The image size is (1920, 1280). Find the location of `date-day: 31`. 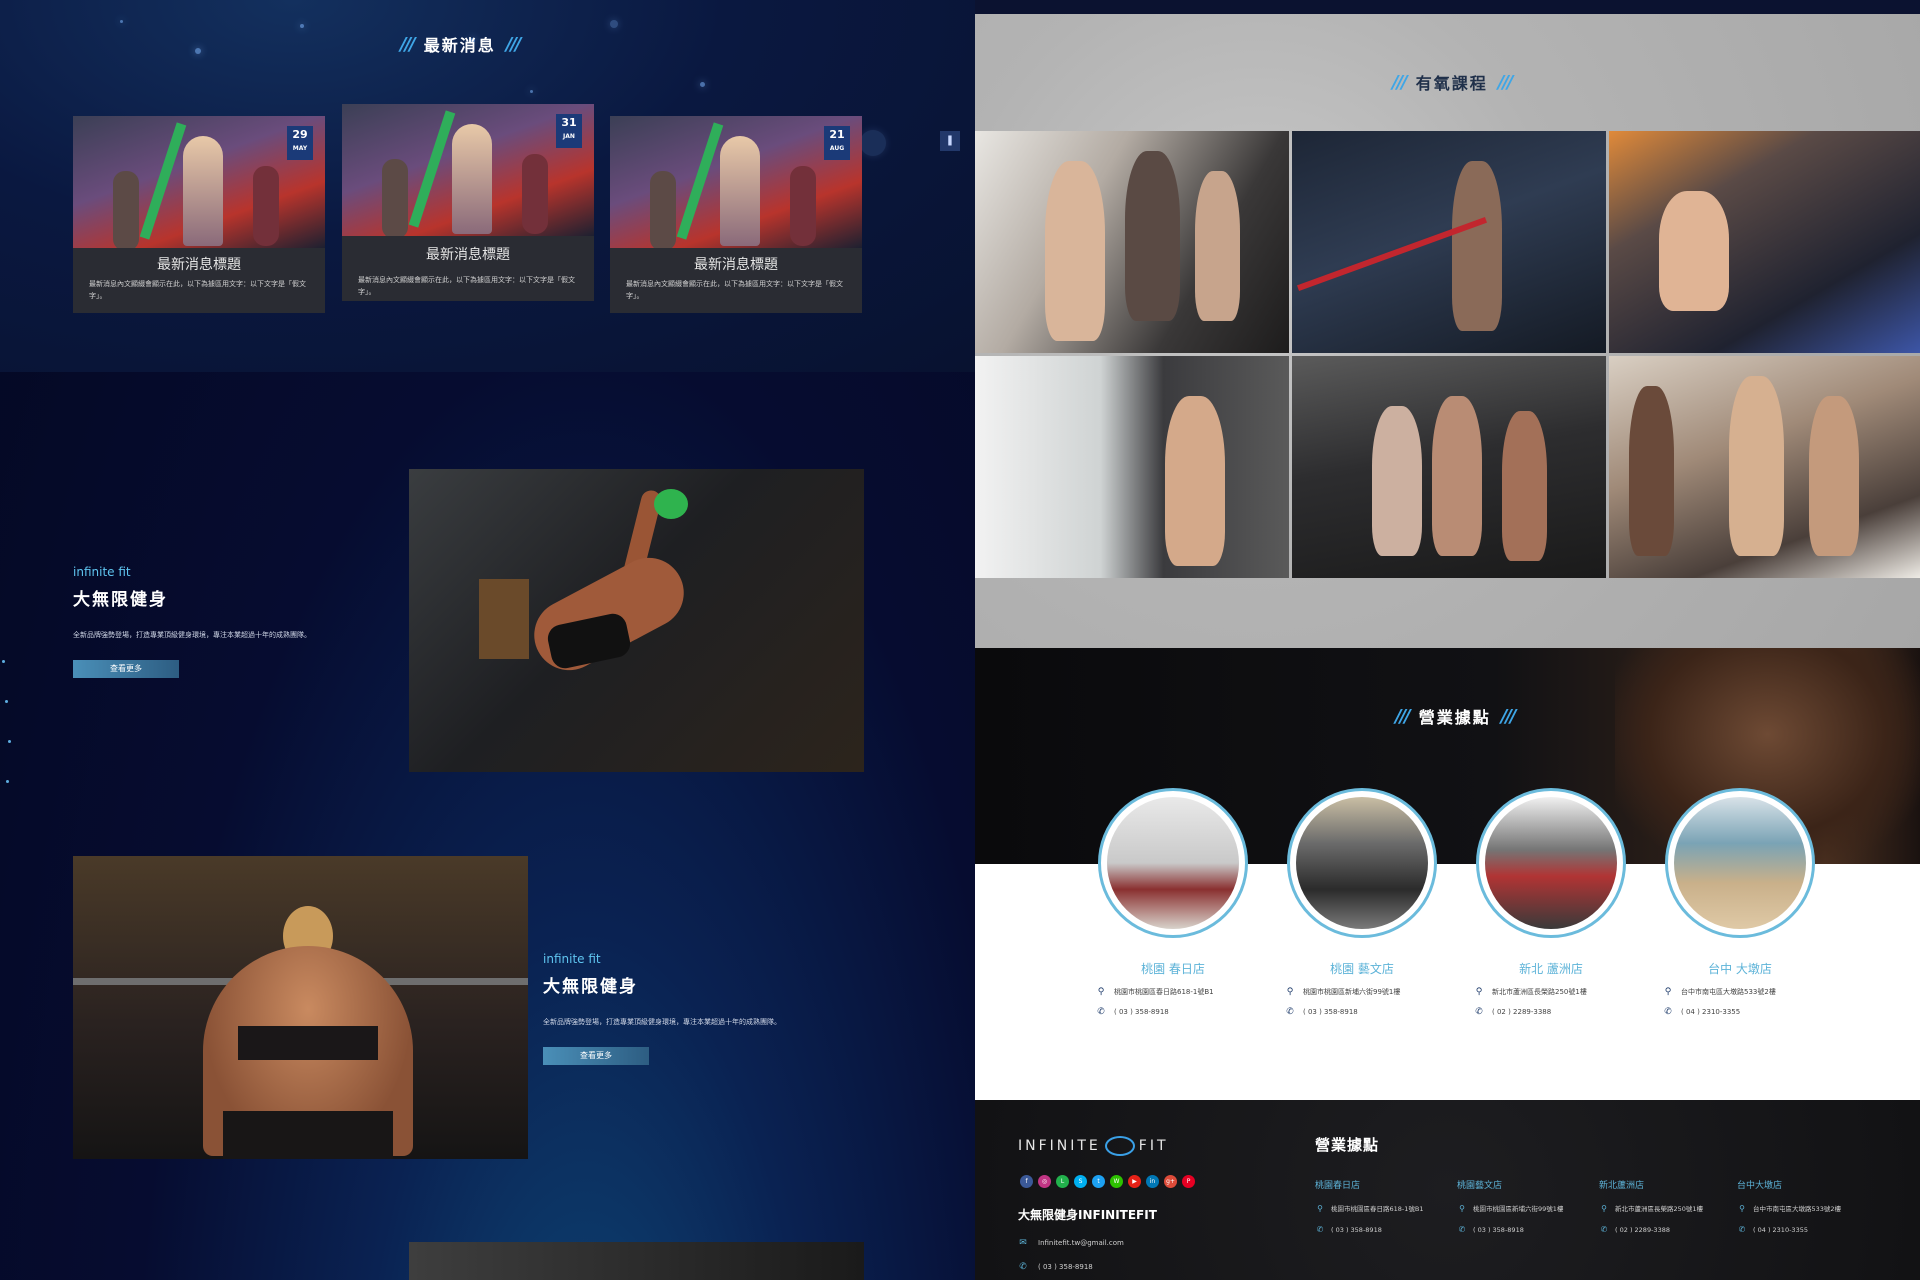

date-day: 31 is located at coordinates (569, 122).